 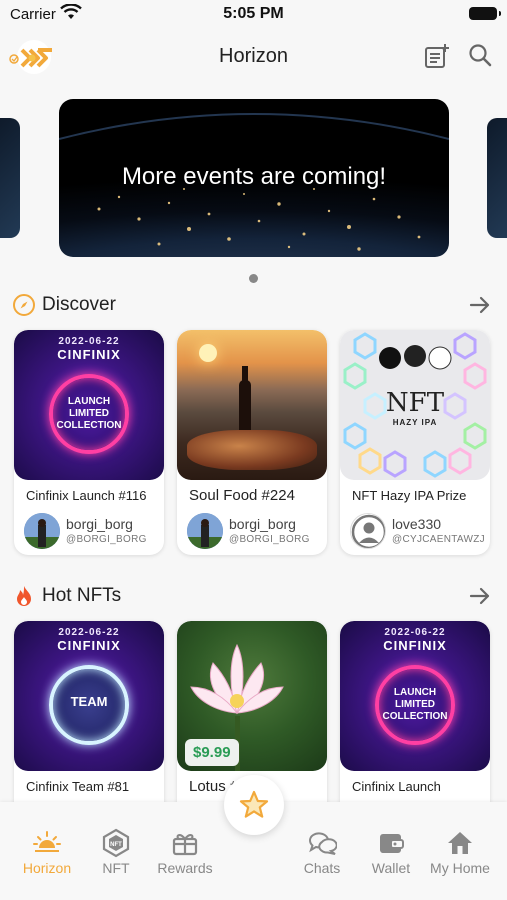 I want to click on sunrise-icon, so click(x=47, y=841).